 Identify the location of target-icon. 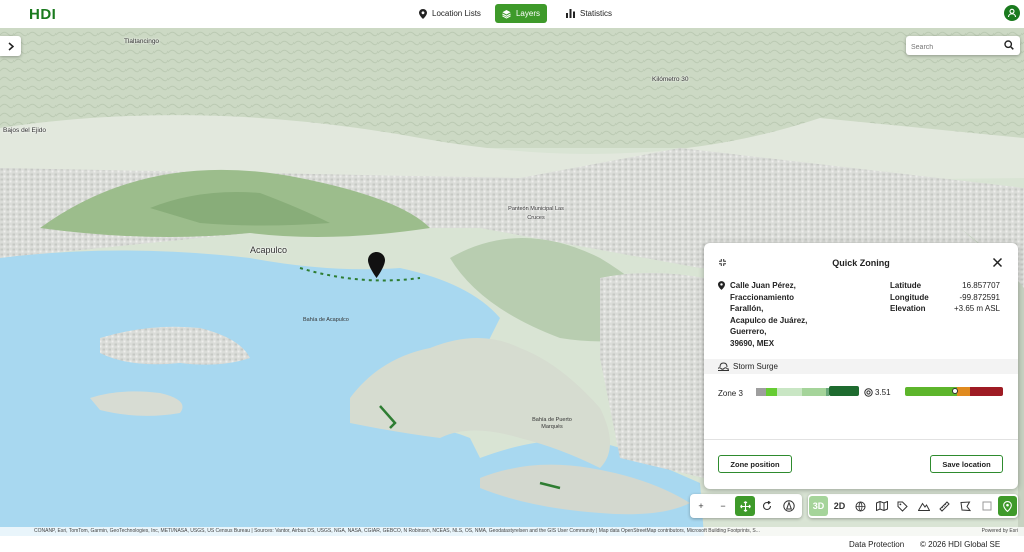
(868, 392).